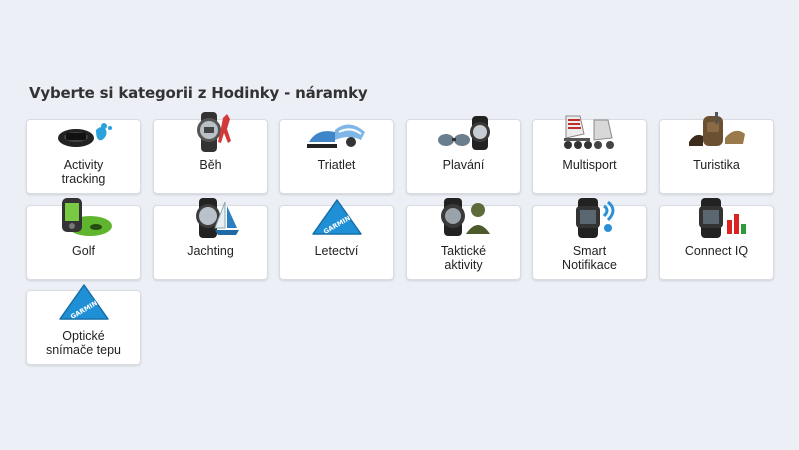  What do you see at coordinates (336, 239) in the screenshot?
I see `category-letectvi: GARMIN Letectví` at bounding box center [336, 239].